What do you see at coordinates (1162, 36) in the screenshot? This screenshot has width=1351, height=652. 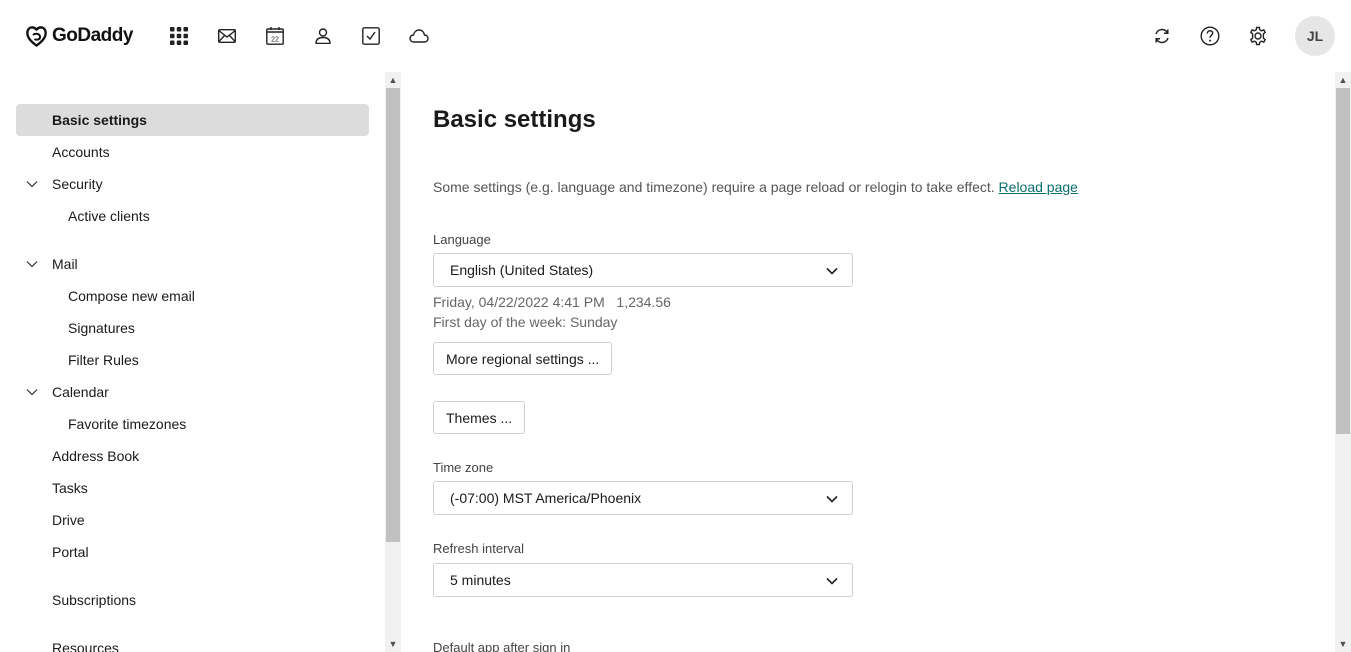 I see `refresh-icon` at bounding box center [1162, 36].